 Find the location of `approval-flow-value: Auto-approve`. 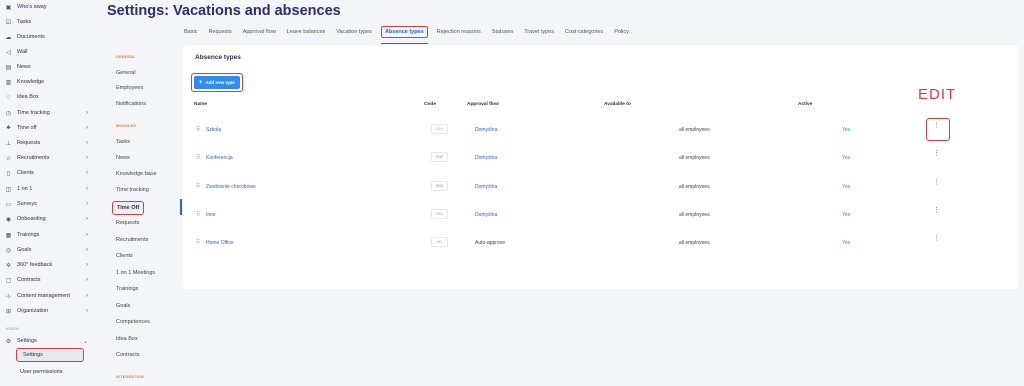

approval-flow-value: Auto-approve is located at coordinates (490, 243).